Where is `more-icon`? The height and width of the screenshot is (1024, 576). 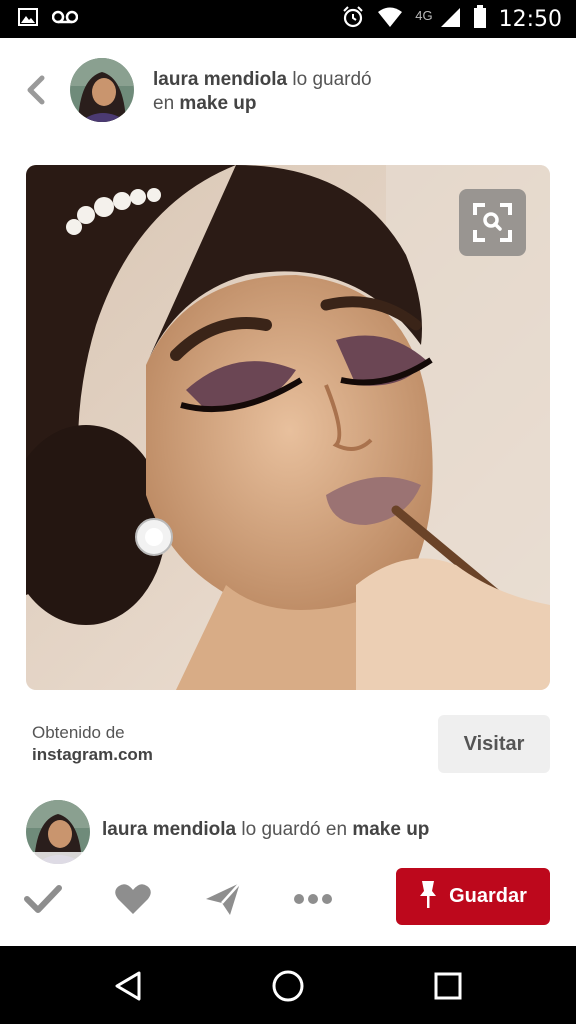
more-icon is located at coordinates (313, 899).